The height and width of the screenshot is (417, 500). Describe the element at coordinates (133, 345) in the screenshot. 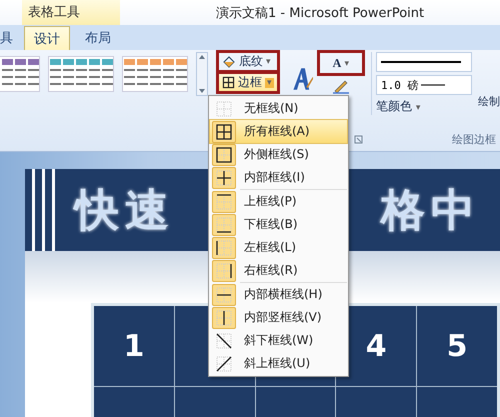

I see `table-cell: 1` at that location.